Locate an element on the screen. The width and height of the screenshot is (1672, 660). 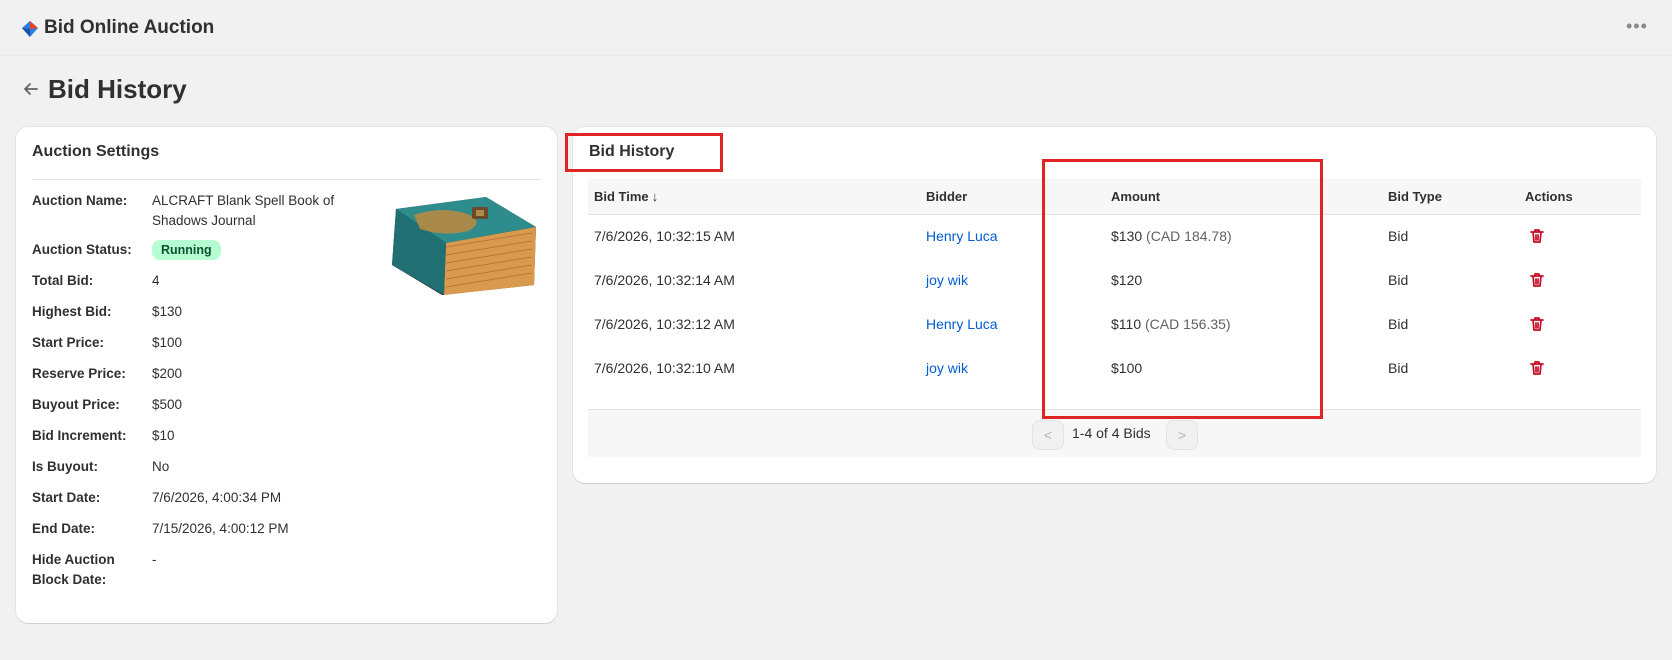
field-label: Total Bid: is located at coordinates (63, 280).